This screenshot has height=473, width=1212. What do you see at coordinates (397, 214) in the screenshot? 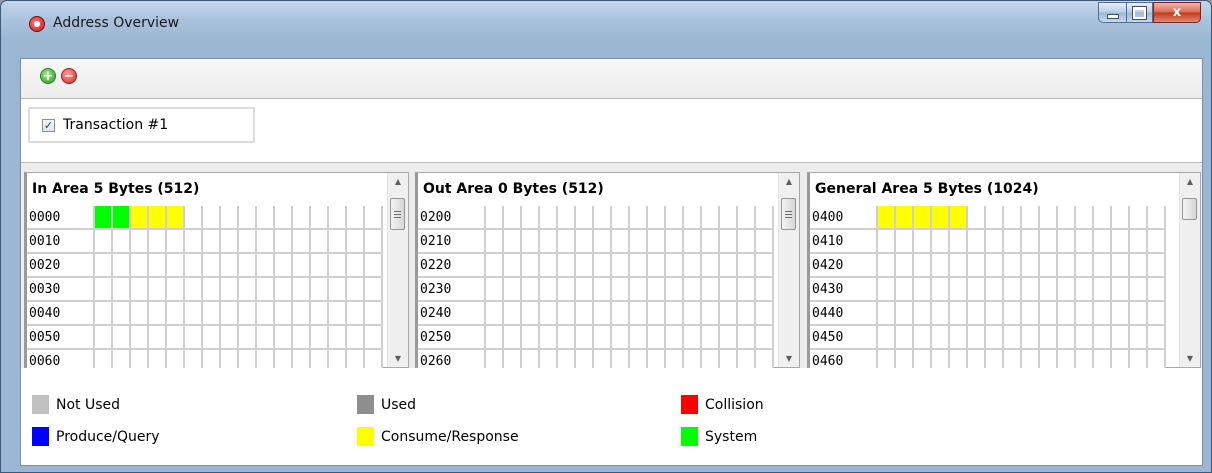
I see `scroll-thumb` at bounding box center [397, 214].